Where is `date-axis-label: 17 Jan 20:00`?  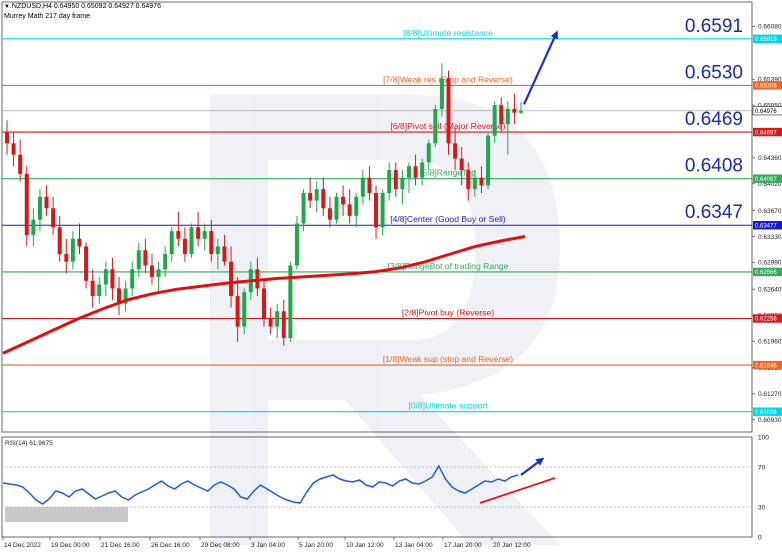
date-axis-label: 17 Jan 20:00 is located at coordinates (463, 545).